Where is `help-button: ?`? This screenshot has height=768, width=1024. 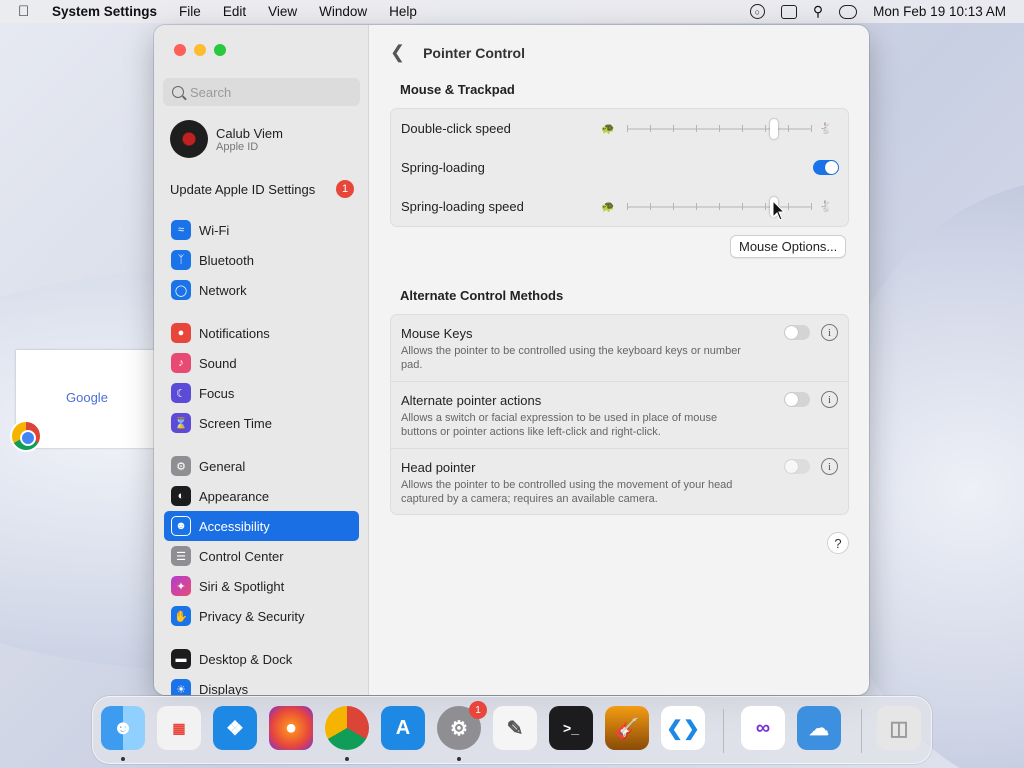 help-button: ? is located at coordinates (838, 543).